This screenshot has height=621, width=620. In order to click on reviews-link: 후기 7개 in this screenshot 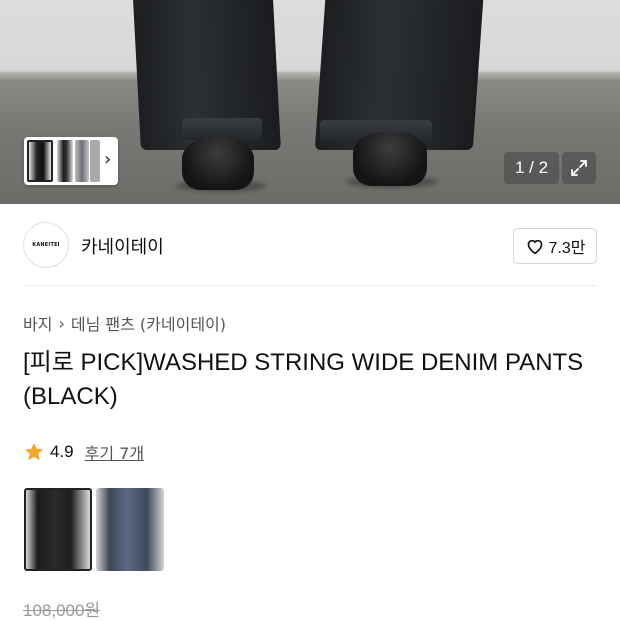, I will do `click(114, 452)`.